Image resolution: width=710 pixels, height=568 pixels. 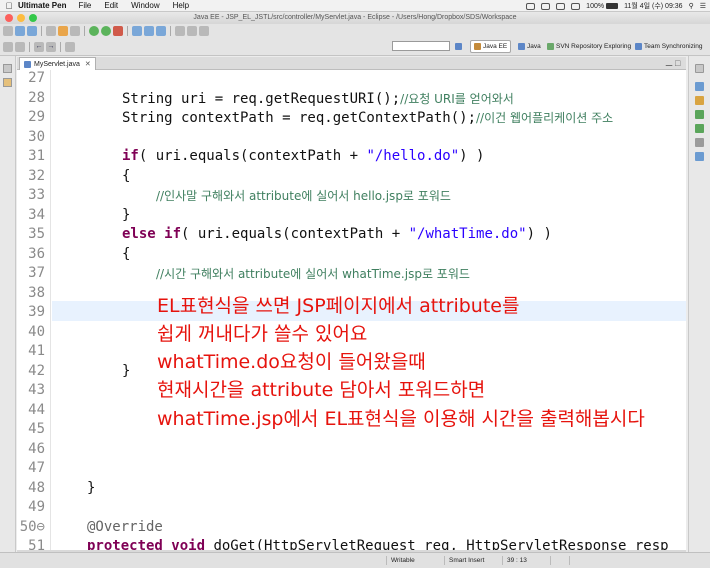 What do you see at coordinates (50, 310) in the screenshot?
I see `gutter-divider` at bounding box center [50, 310].